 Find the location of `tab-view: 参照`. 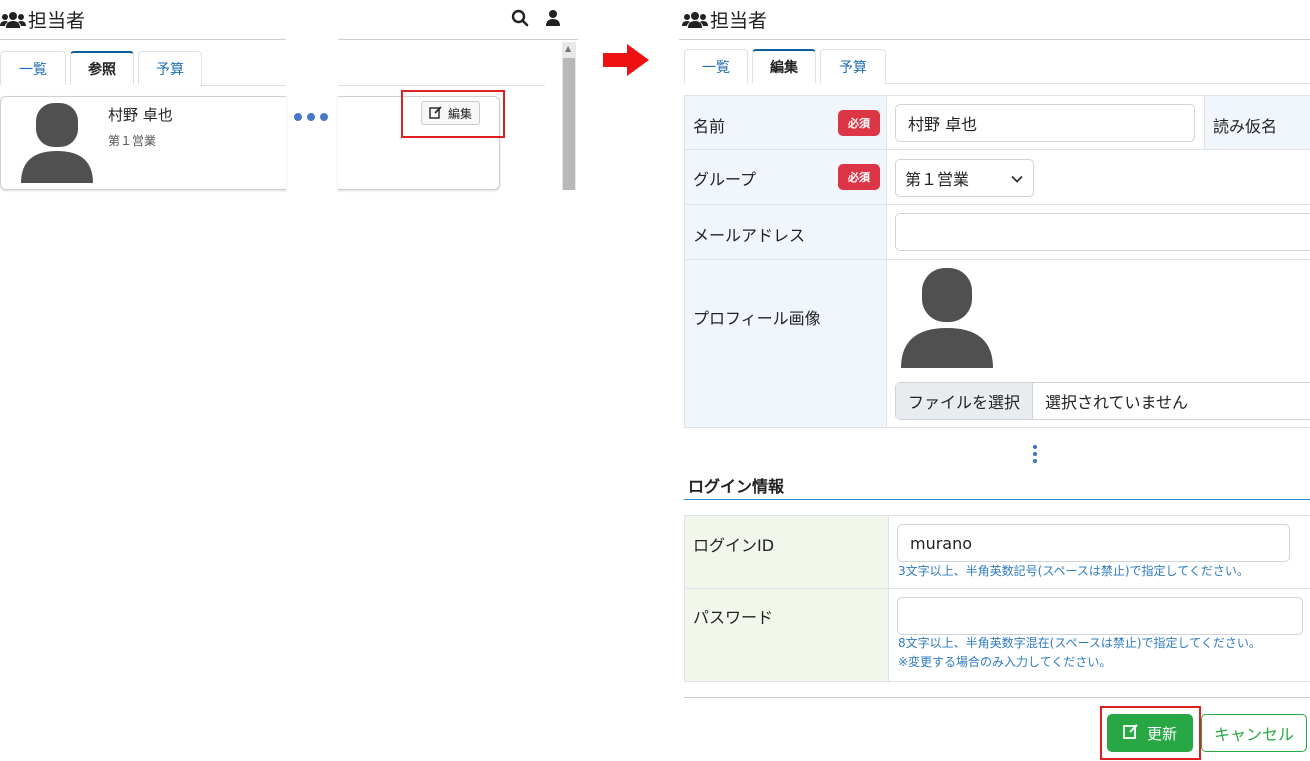

tab-view: 参照 is located at coordinates (102, 68).